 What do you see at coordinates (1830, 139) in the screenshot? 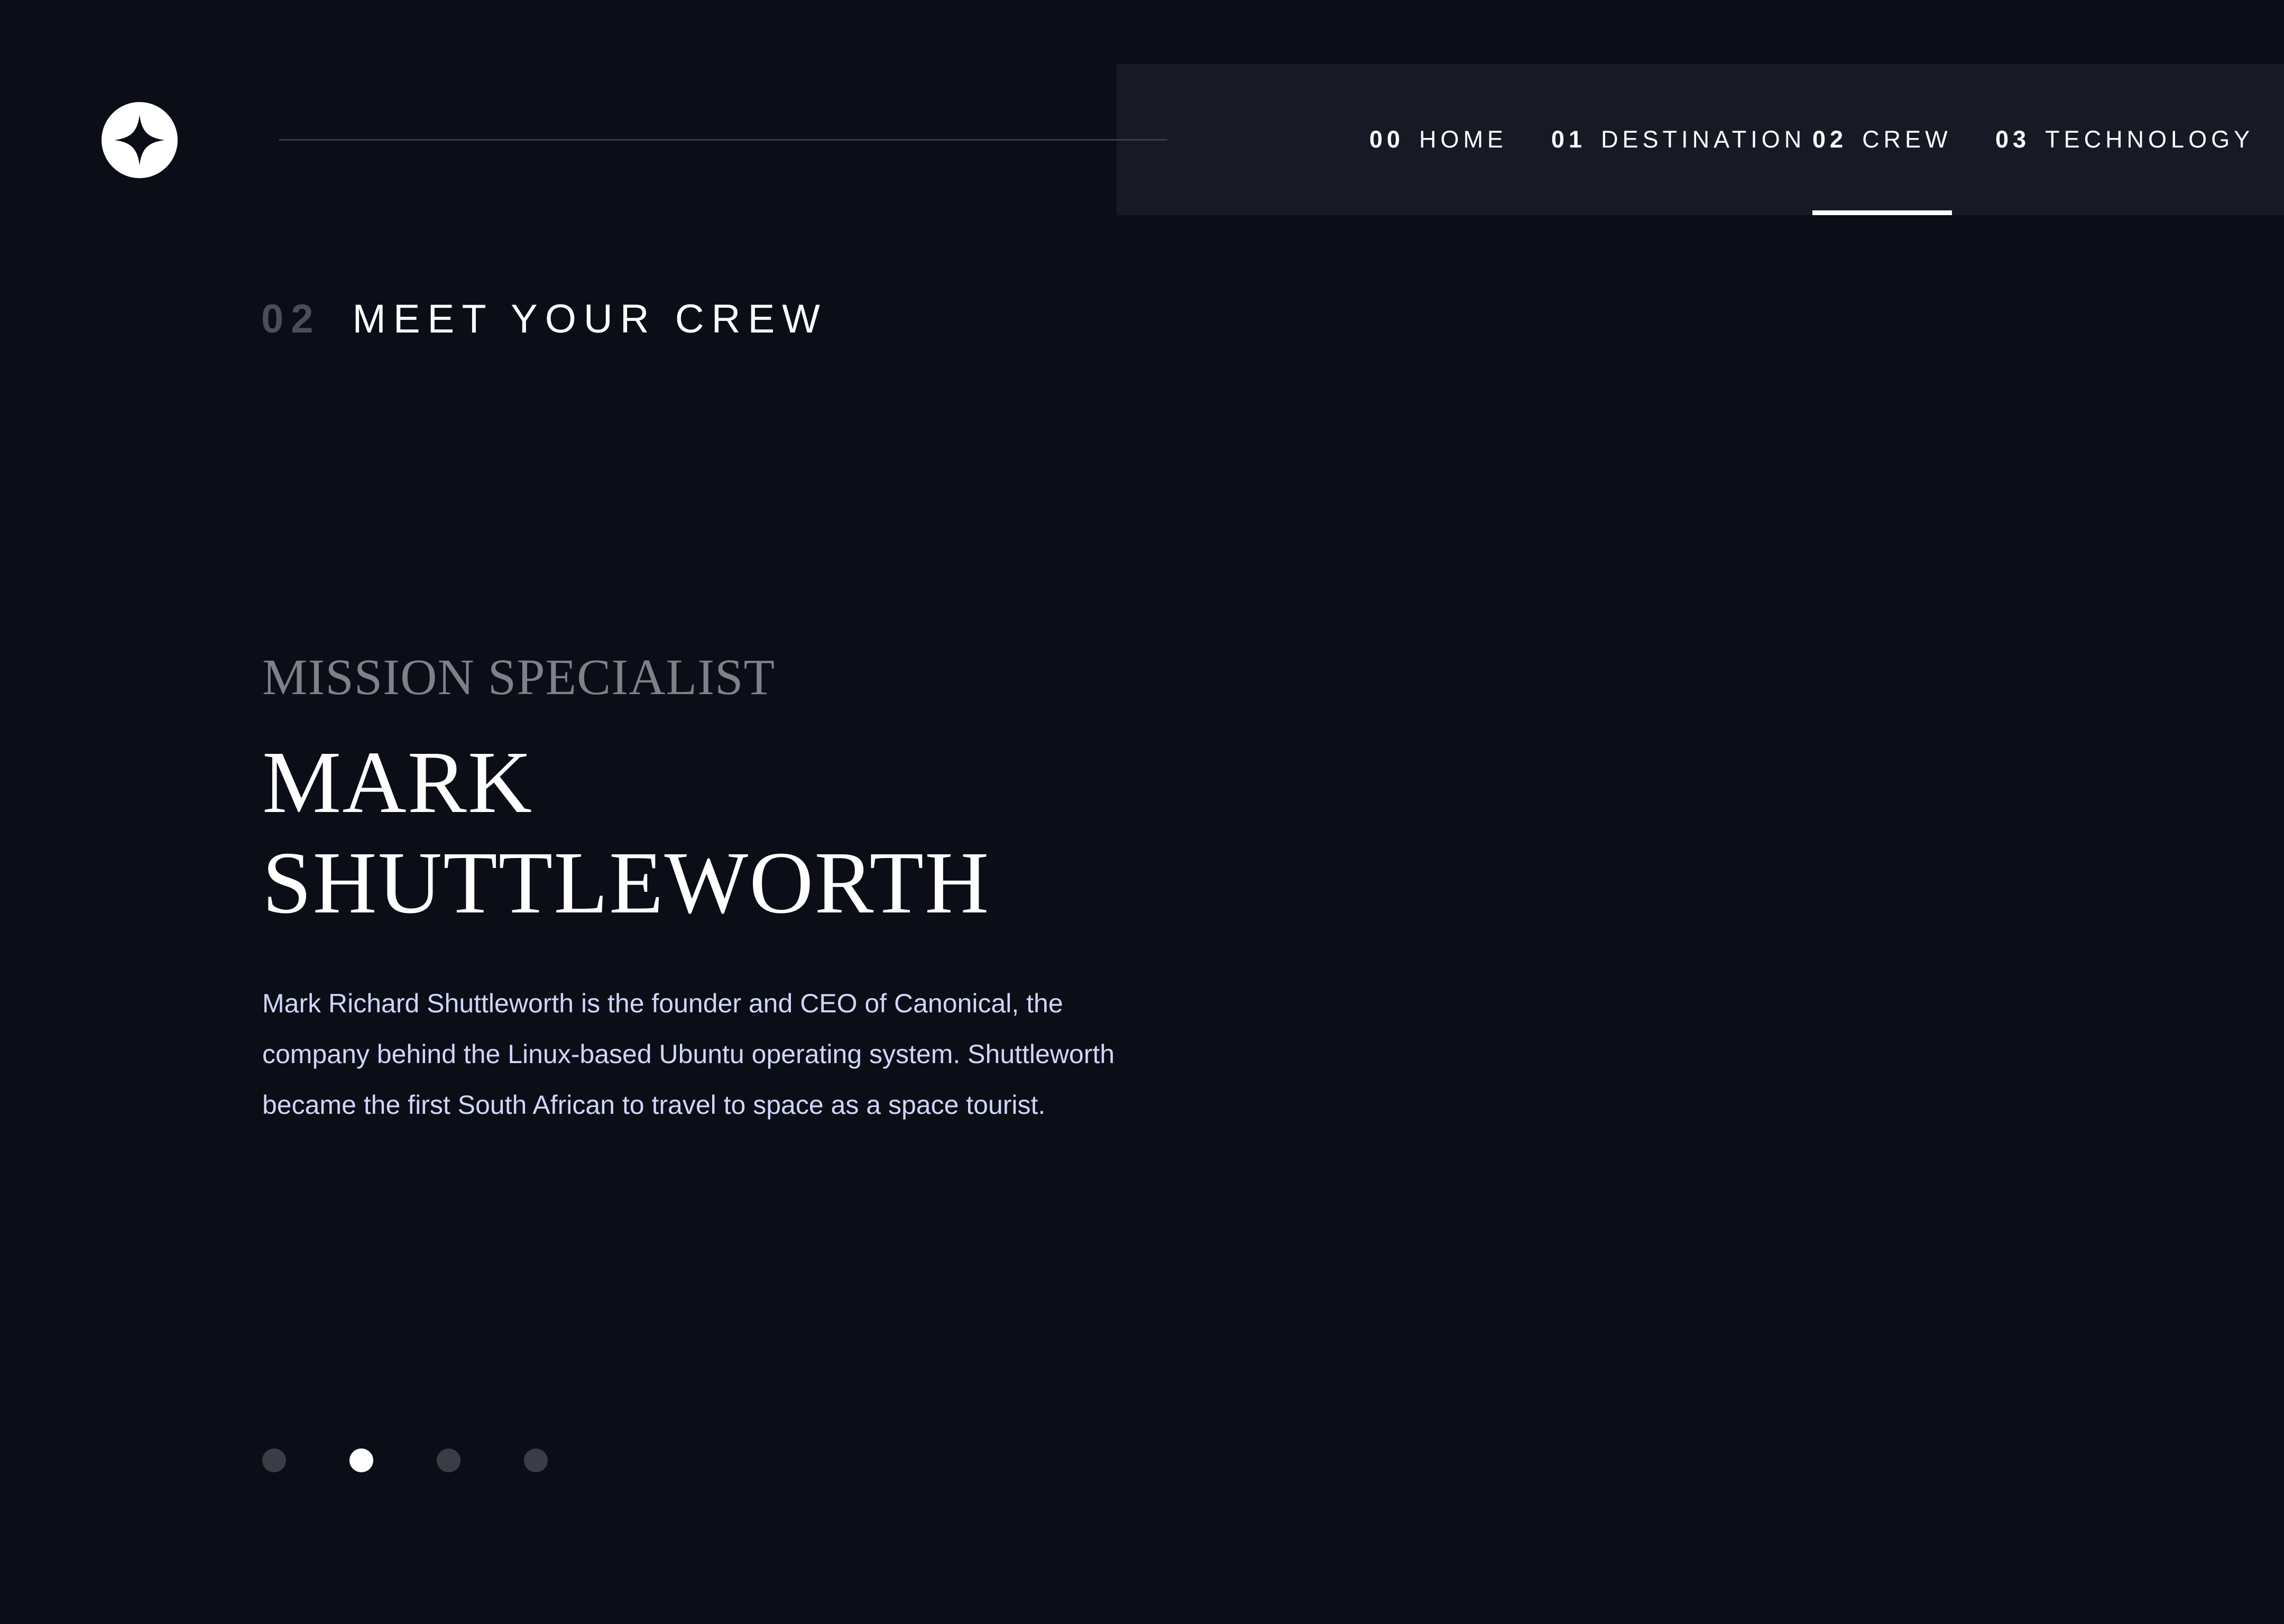
I see `nav-item-number: 02` at bounding box center [1830, 139].